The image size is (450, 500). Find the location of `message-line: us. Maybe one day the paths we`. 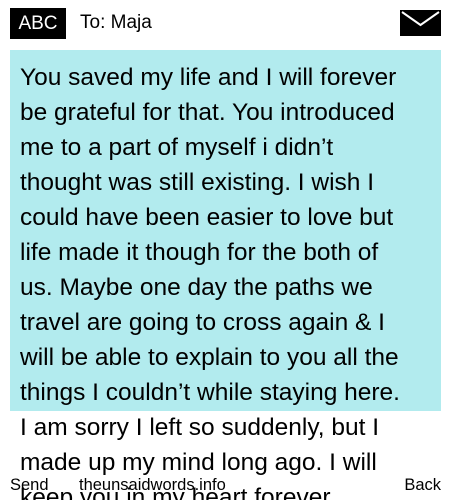

message-line: us. Maybe one day the paths we is located at coordinates (196, 287).